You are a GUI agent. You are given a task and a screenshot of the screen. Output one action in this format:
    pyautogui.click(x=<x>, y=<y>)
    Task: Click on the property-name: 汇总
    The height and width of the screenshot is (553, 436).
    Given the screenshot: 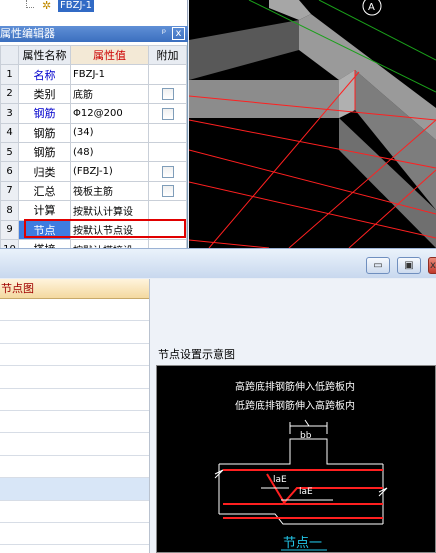 What is the action you would take?
    pyautogui.click(x=44, y=191)
    